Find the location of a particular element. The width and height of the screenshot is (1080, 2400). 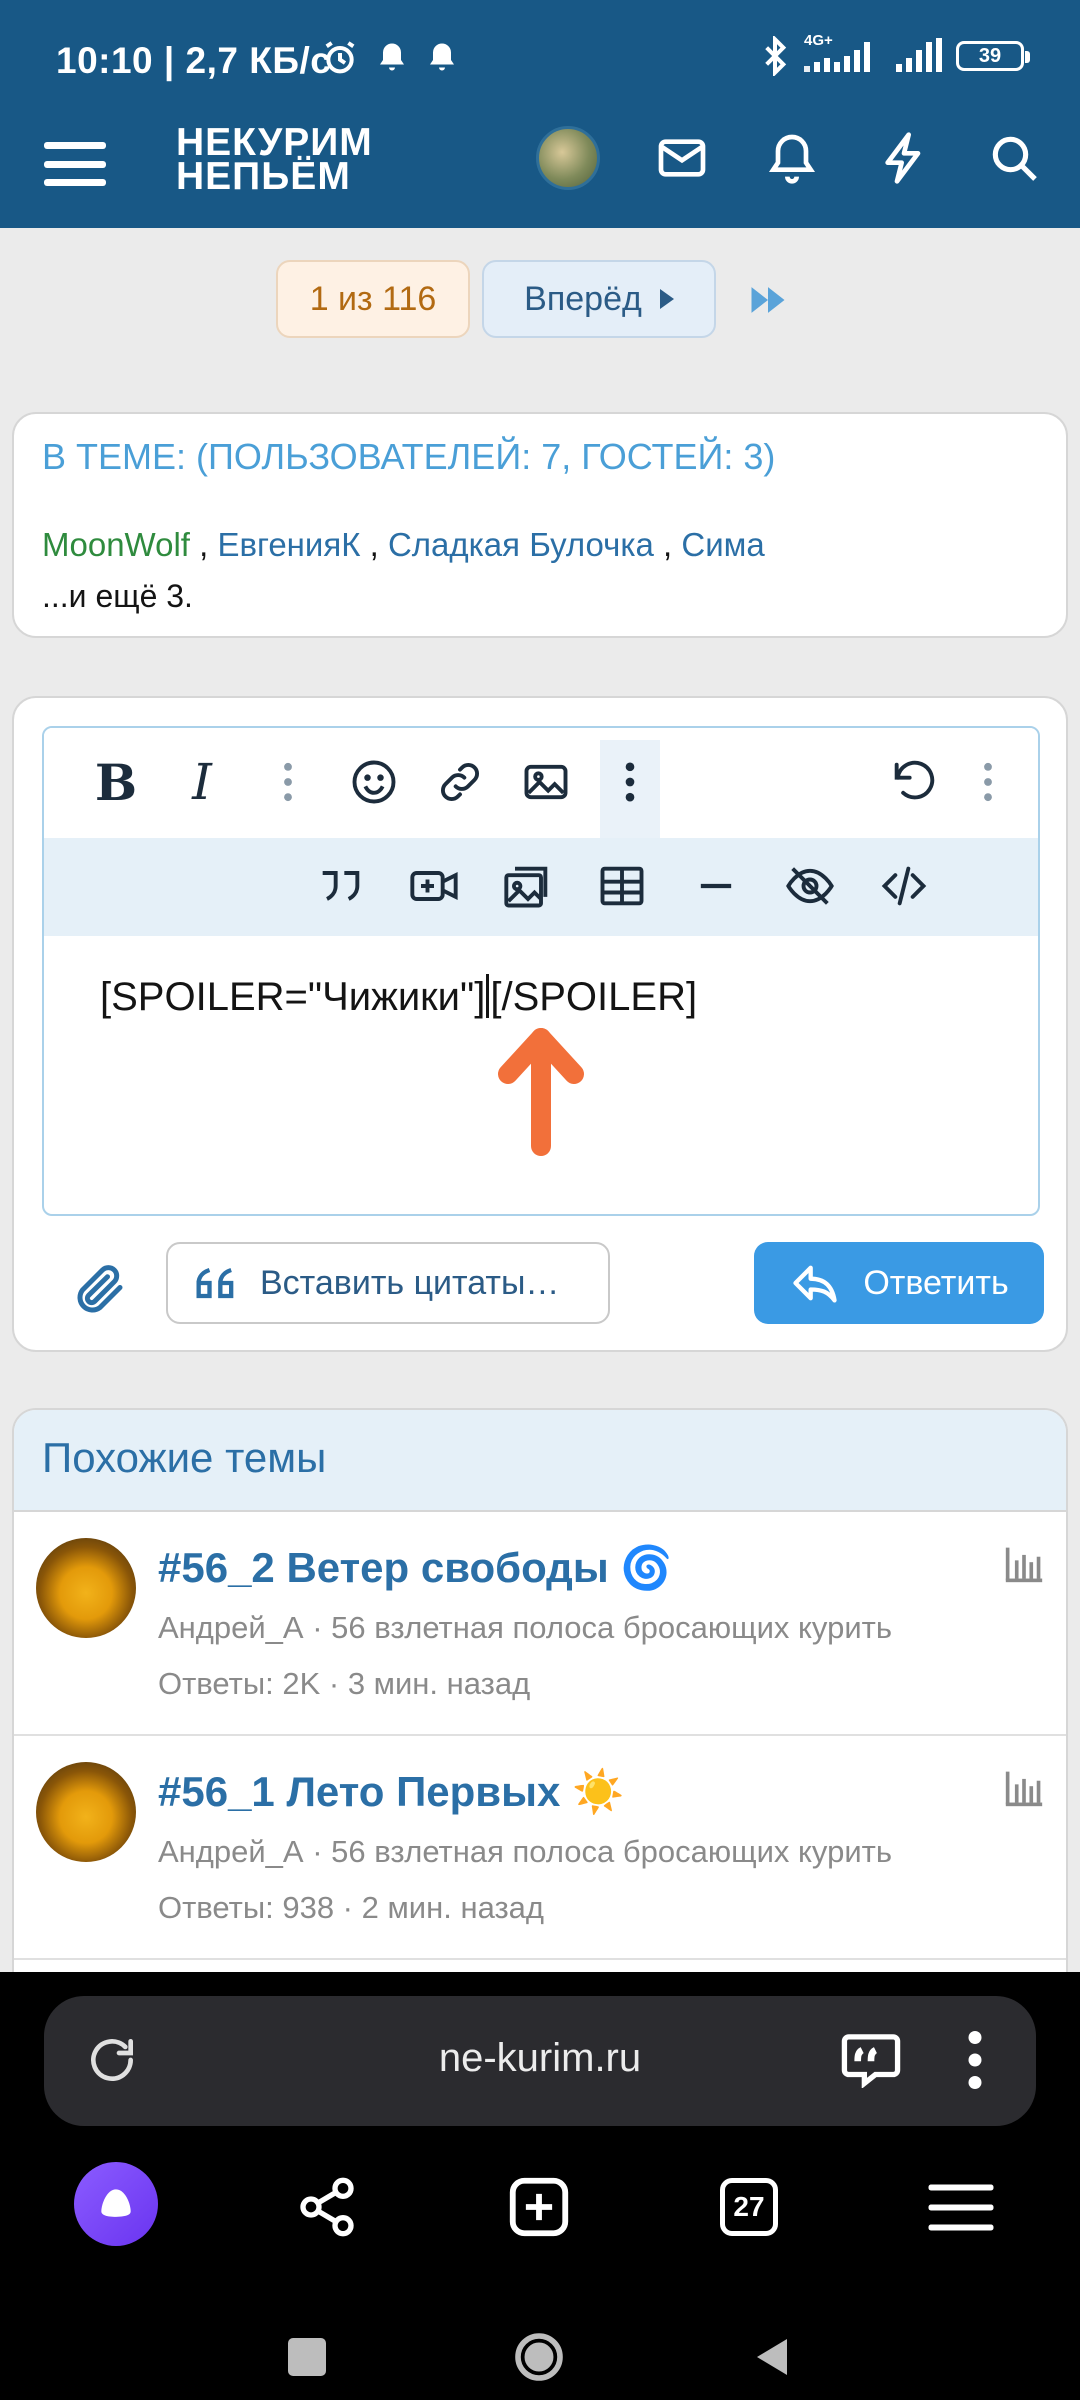

paperclip-icon is located at coordinates (100, 1290).